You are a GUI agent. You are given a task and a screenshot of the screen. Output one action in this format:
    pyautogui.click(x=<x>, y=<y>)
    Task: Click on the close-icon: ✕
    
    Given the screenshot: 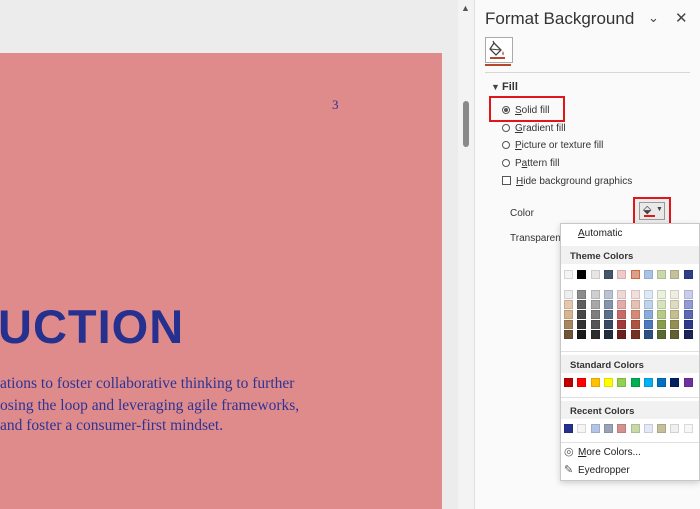 What is the action you would take?
    pyautogui.click(x=681, y=18)
    